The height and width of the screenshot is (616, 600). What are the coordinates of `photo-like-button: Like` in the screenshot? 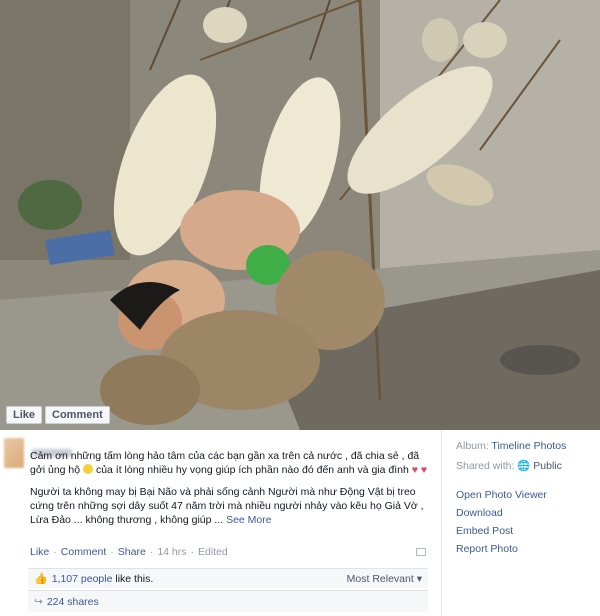 It's located at (24, 415).